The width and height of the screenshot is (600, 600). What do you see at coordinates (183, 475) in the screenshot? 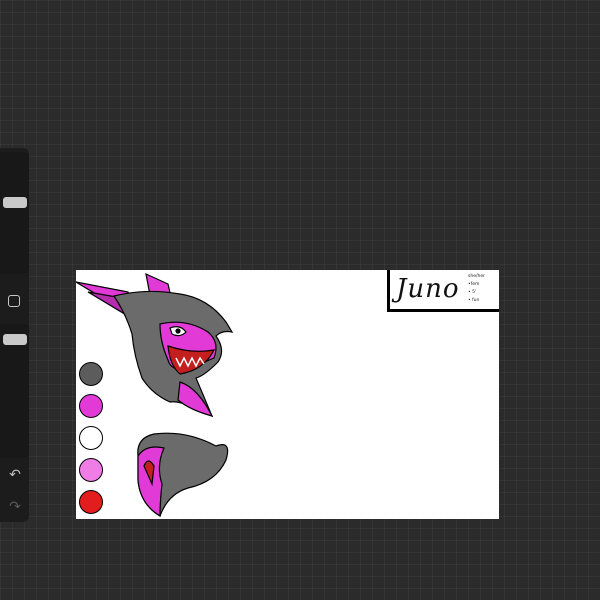
I see `tail-sketch` at bounding box center [183, 475].